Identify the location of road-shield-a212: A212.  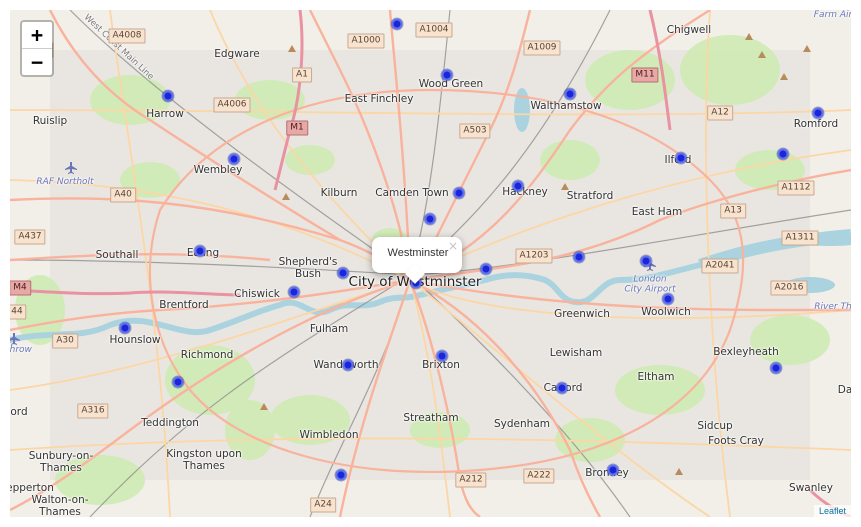
(471, 480).